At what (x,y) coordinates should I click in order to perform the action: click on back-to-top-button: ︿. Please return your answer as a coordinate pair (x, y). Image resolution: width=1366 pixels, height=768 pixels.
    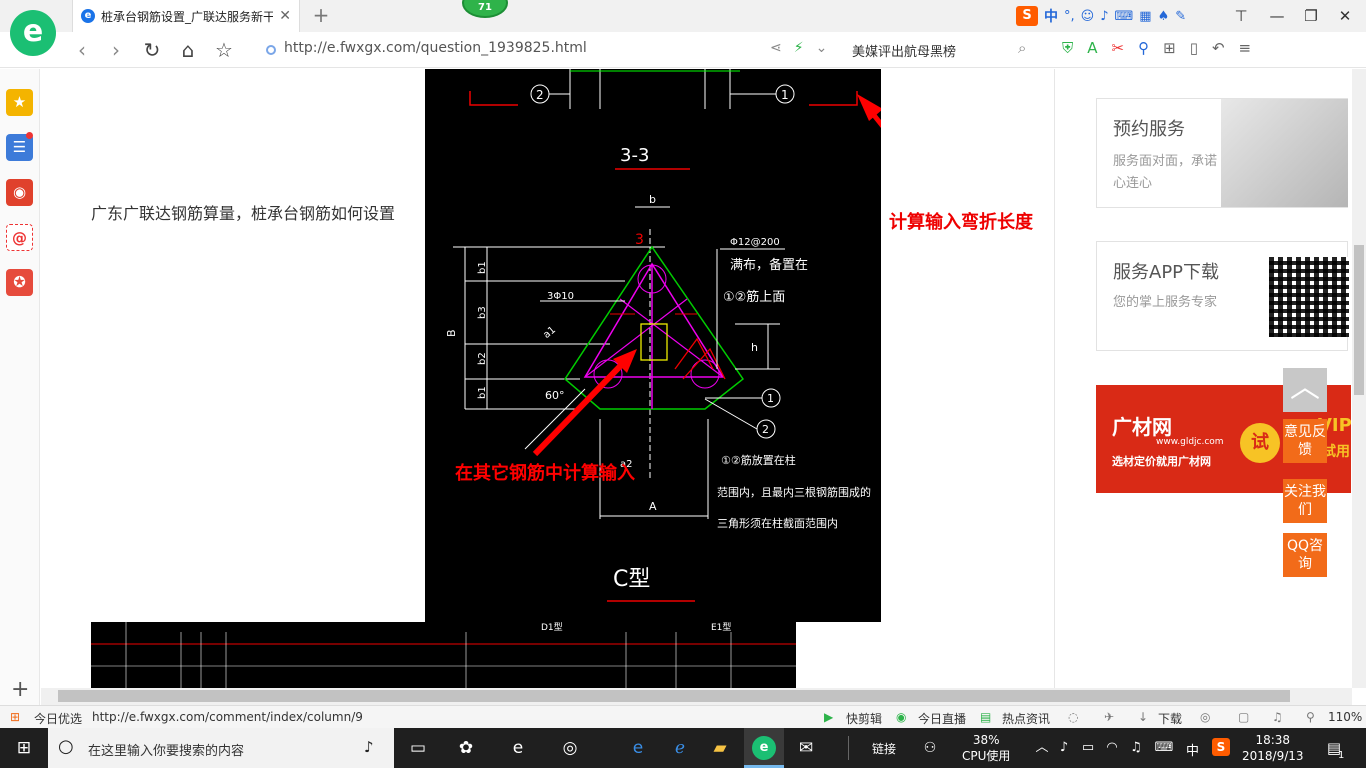
    Looking at the image, I should click on (1305, 390).